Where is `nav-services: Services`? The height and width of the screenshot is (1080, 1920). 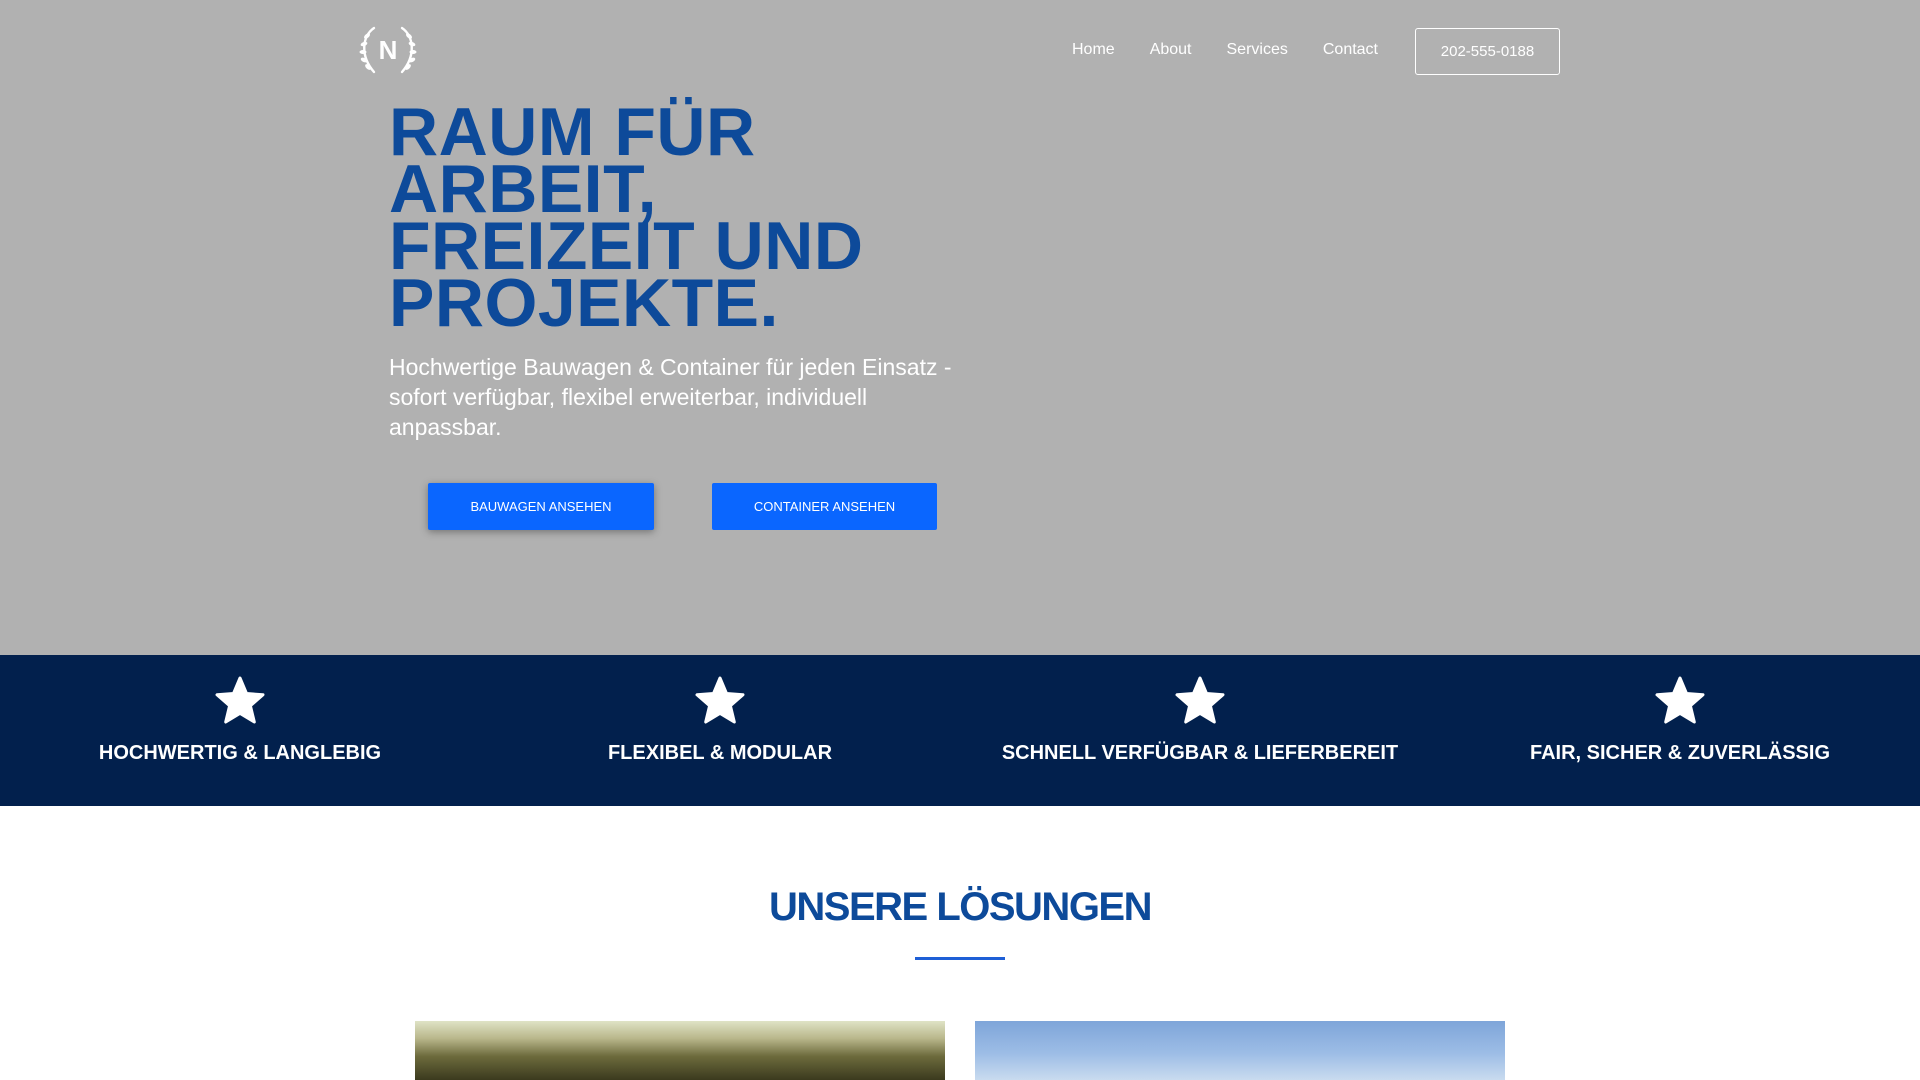 nav-services: Services is located at coordinates (1257, 50).